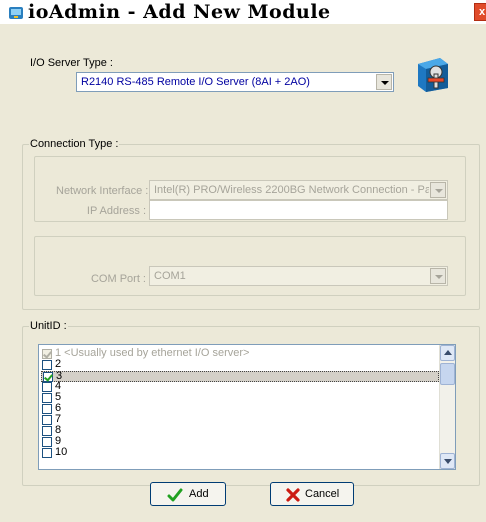 This screenshot has width=486, height=522. What do you see at coordinates (61, 452) in the screenshot?
I see `list-item-label: 10` at bounding box center [61, 452].